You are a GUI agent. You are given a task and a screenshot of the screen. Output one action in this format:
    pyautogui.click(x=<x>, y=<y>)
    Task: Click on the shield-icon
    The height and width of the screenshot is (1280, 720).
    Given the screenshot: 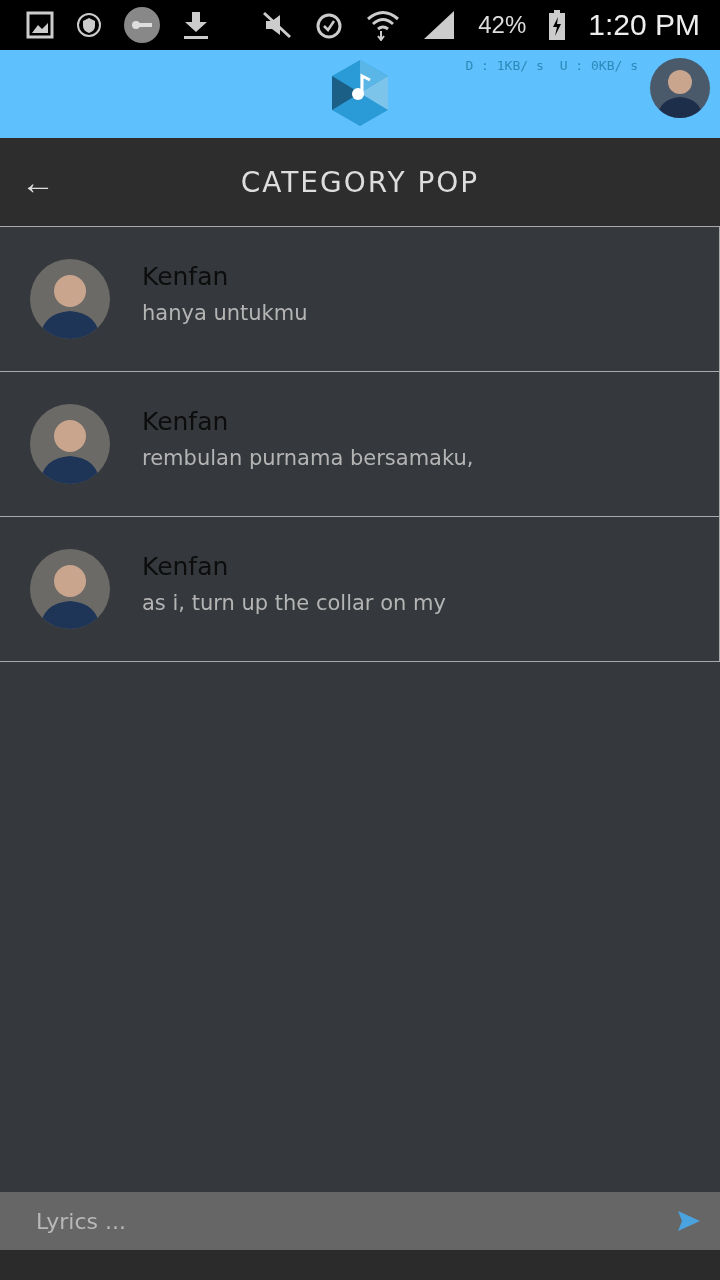 What is the action you would take?
    pyautogui.click(x=89, y=25)
    